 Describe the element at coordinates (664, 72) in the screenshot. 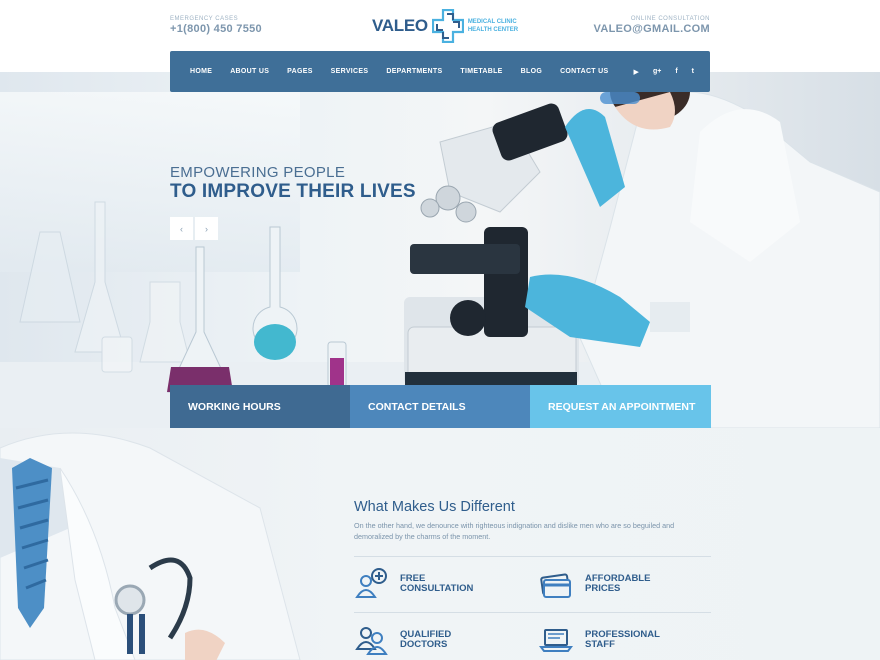

I see `social-links: ▶ g+ f t` at that location.